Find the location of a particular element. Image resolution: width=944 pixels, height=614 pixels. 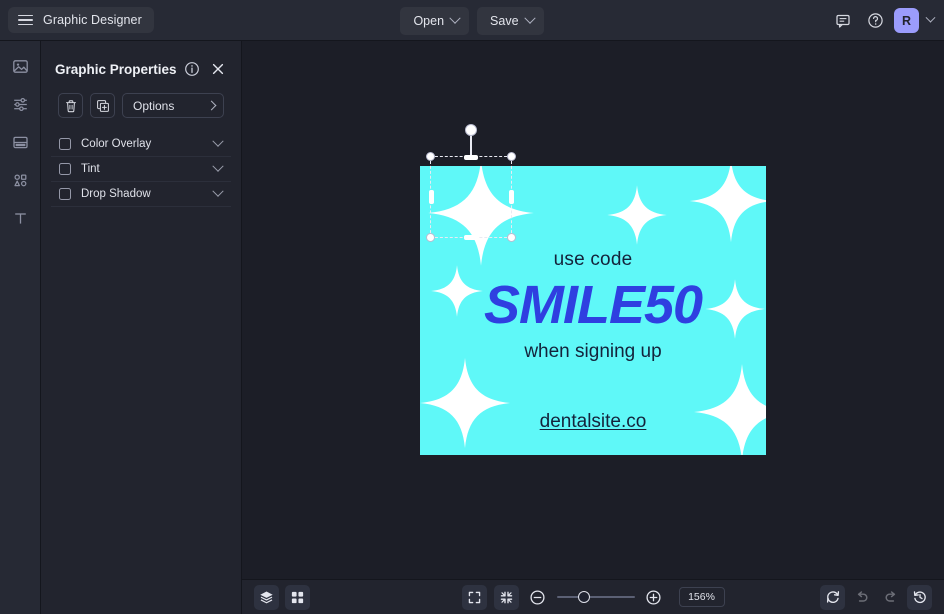

history-controls is located at coordinates (876, 597).